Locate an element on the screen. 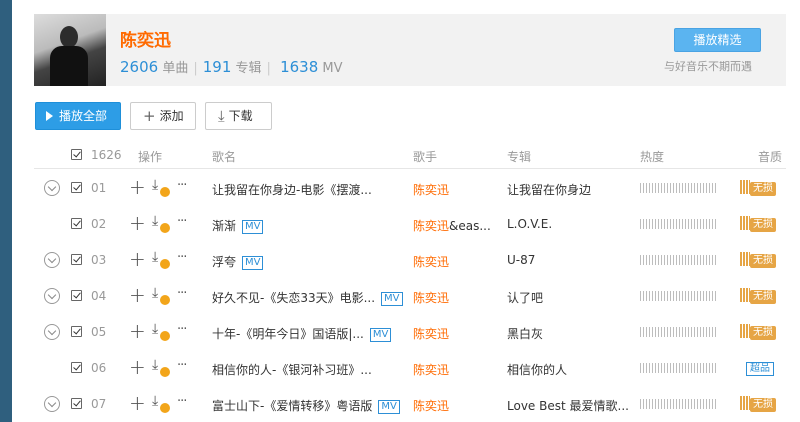 The image size is (800, 422). play-all-button: 播放全部 is located at coordinates (78, 116).